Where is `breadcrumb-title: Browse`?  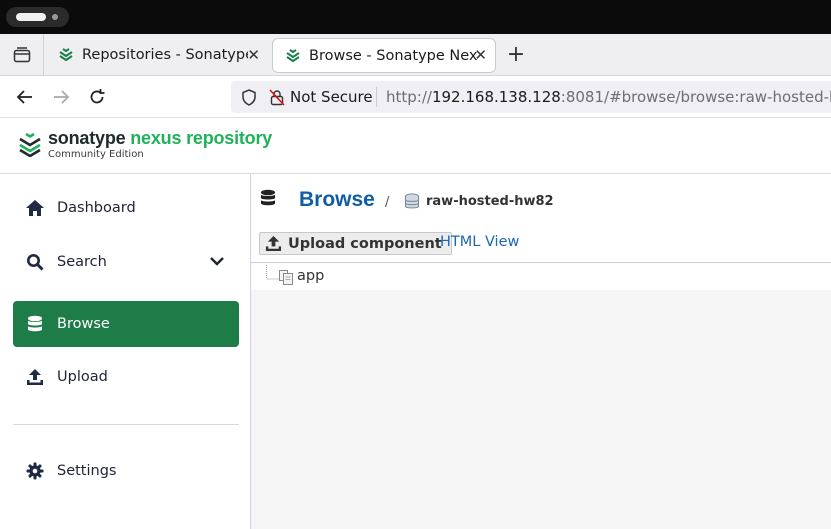
breadcrumb-title: Browse is located at coordinates (337, 200).